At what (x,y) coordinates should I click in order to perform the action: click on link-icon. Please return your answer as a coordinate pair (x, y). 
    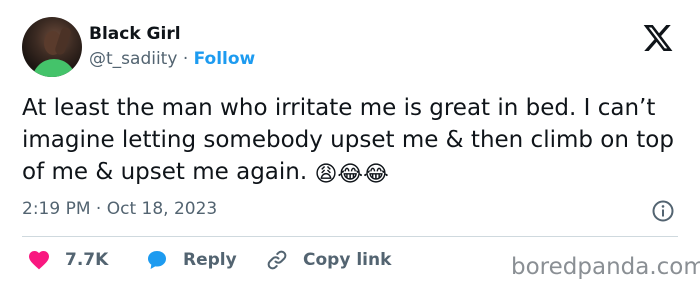
    Looking at the image, I should click on (277, 260).